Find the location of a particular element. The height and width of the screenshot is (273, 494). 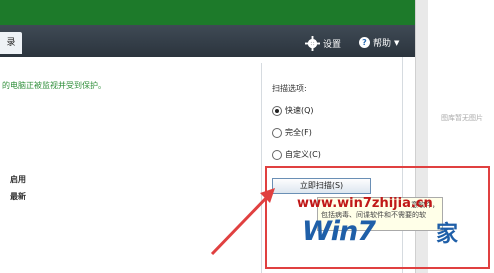

settings-label: 设置 is located at coordinates (332, 45).